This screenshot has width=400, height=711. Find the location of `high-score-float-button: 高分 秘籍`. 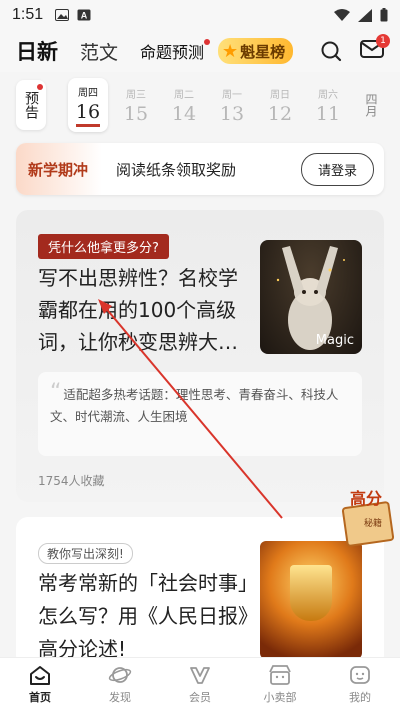

high-score-float-button: 高分 秘籍 is located at coordinates (368, 520).